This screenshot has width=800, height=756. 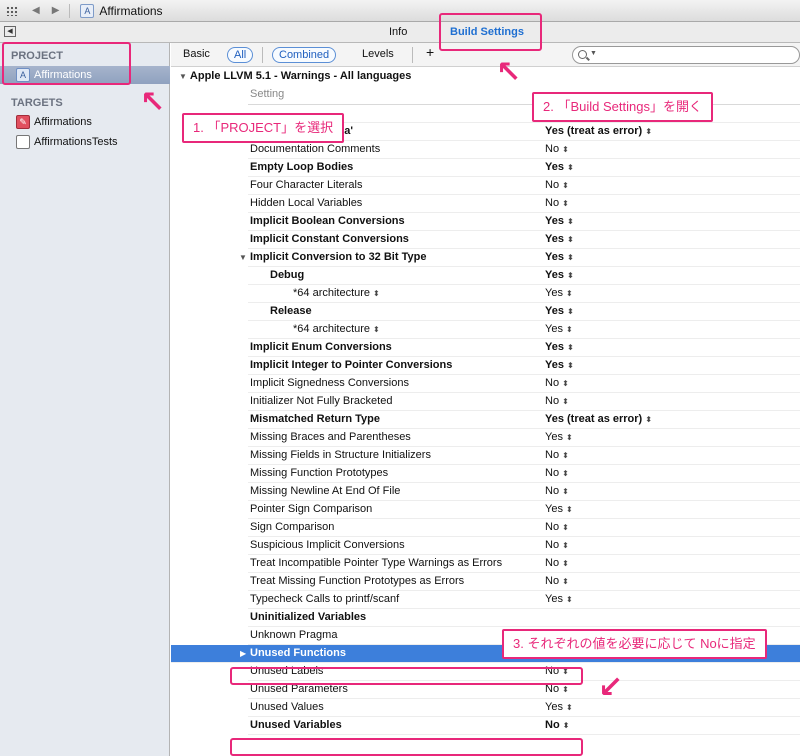 I want to click on filter-all: All, so click(x=240, y=55).